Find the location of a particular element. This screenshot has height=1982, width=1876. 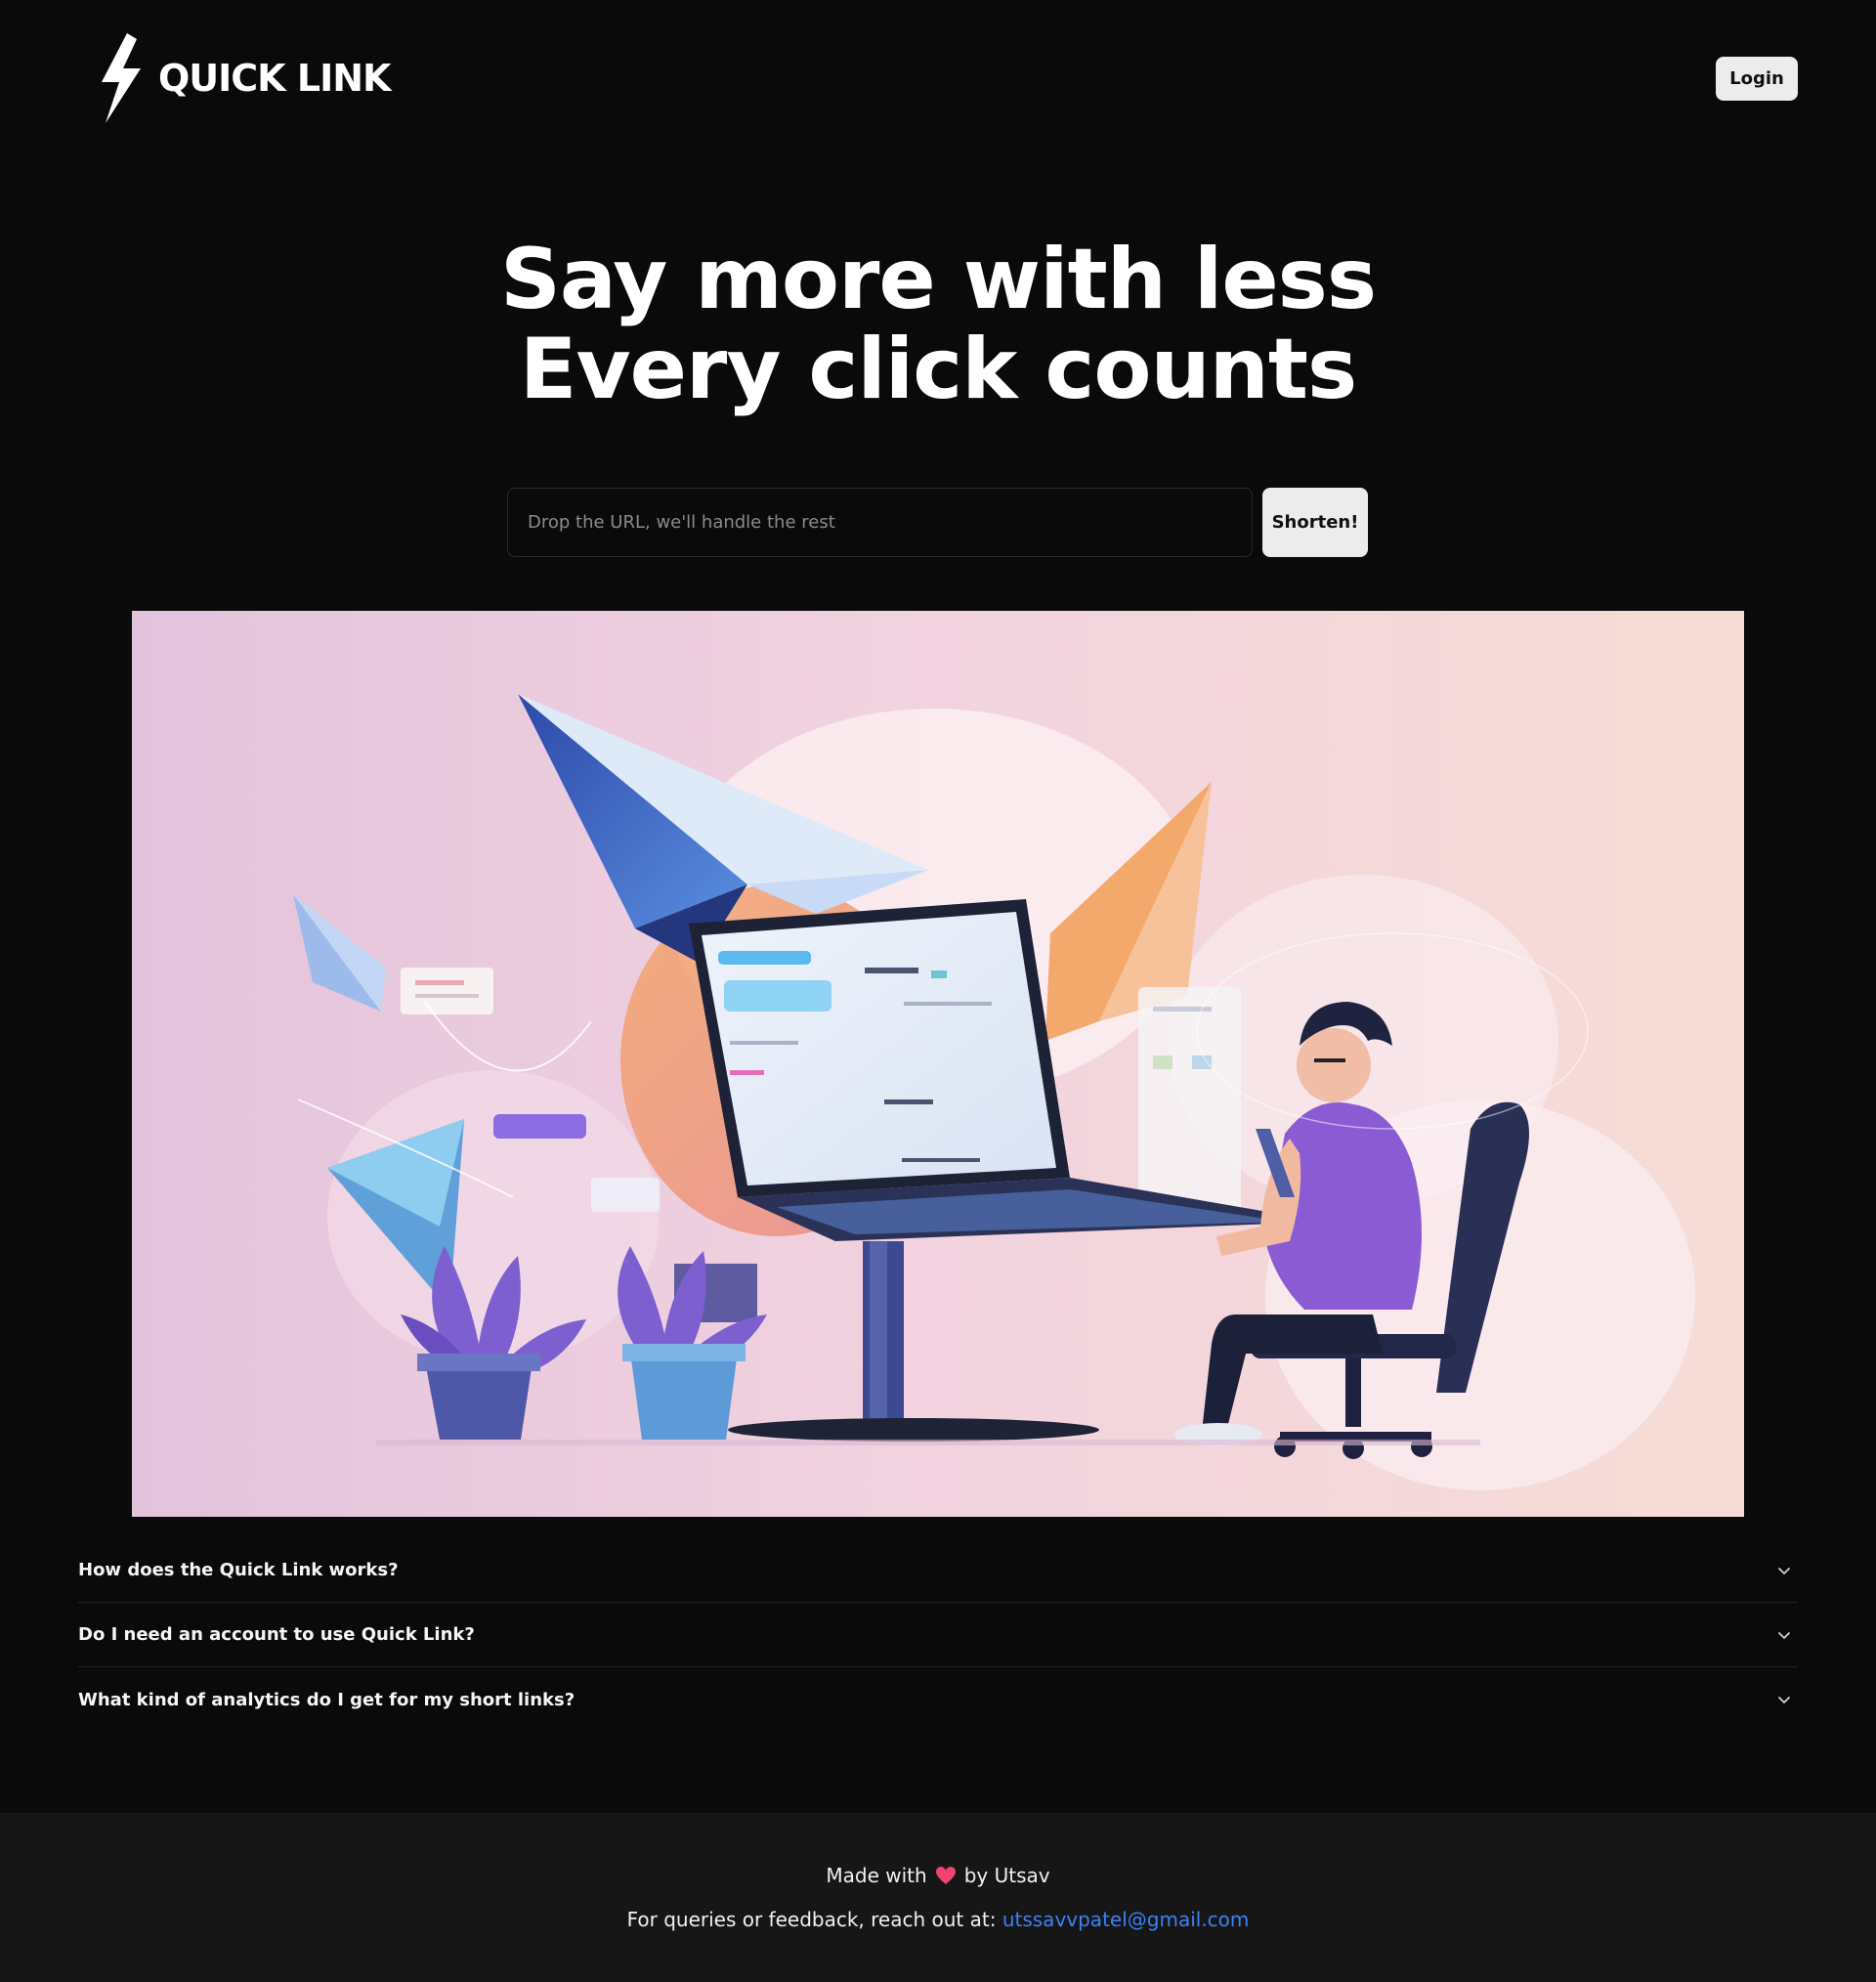

site-header: QUICK LINK Login is located at coordinates (938, 80).